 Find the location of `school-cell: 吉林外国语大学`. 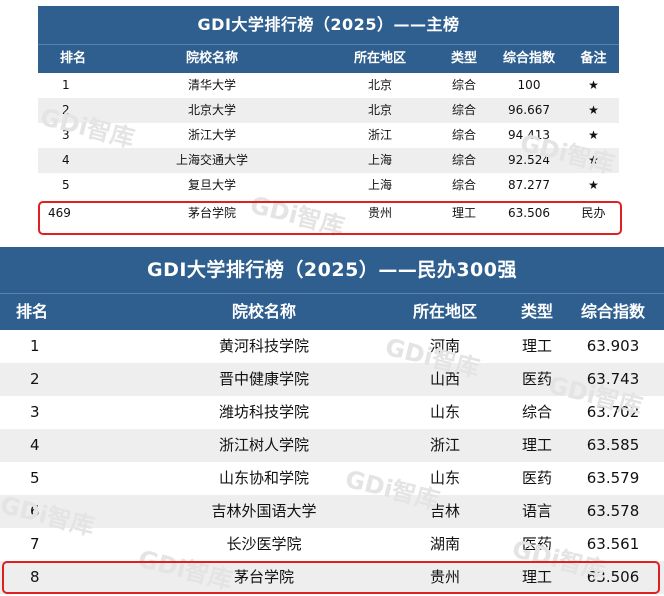

school-cell: 吉林外国语大学 is located at coordinates (264, 511).